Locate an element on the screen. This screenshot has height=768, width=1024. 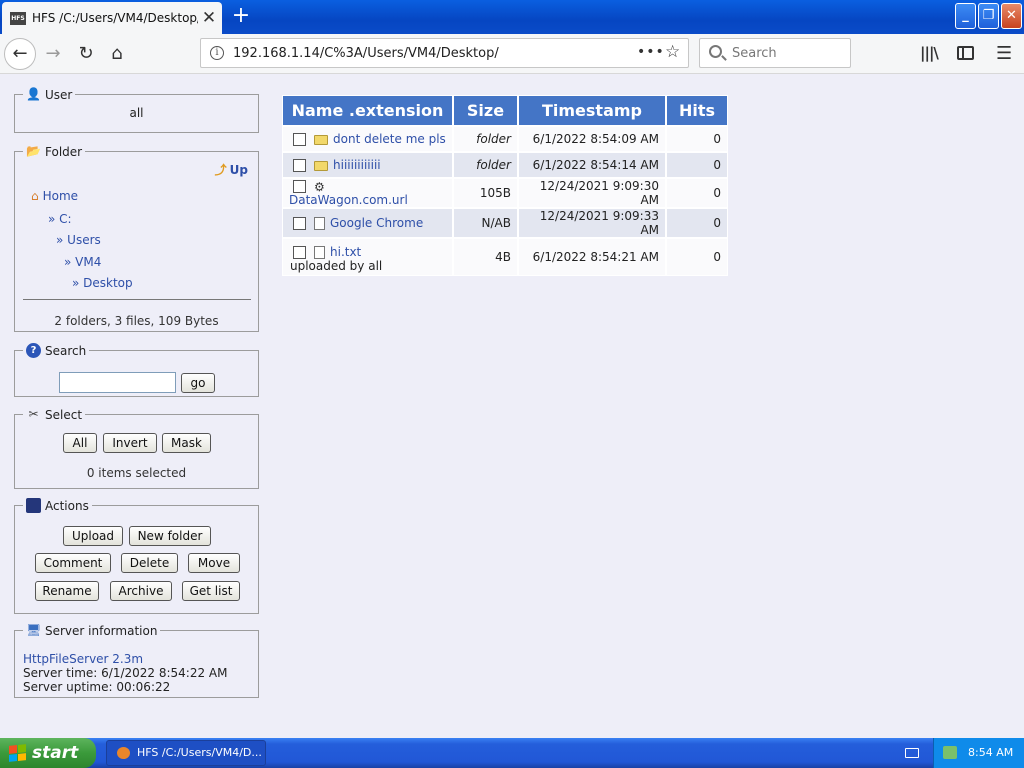
breadcrumb-home: ⌂ Home is located at coordinates (54, 196).